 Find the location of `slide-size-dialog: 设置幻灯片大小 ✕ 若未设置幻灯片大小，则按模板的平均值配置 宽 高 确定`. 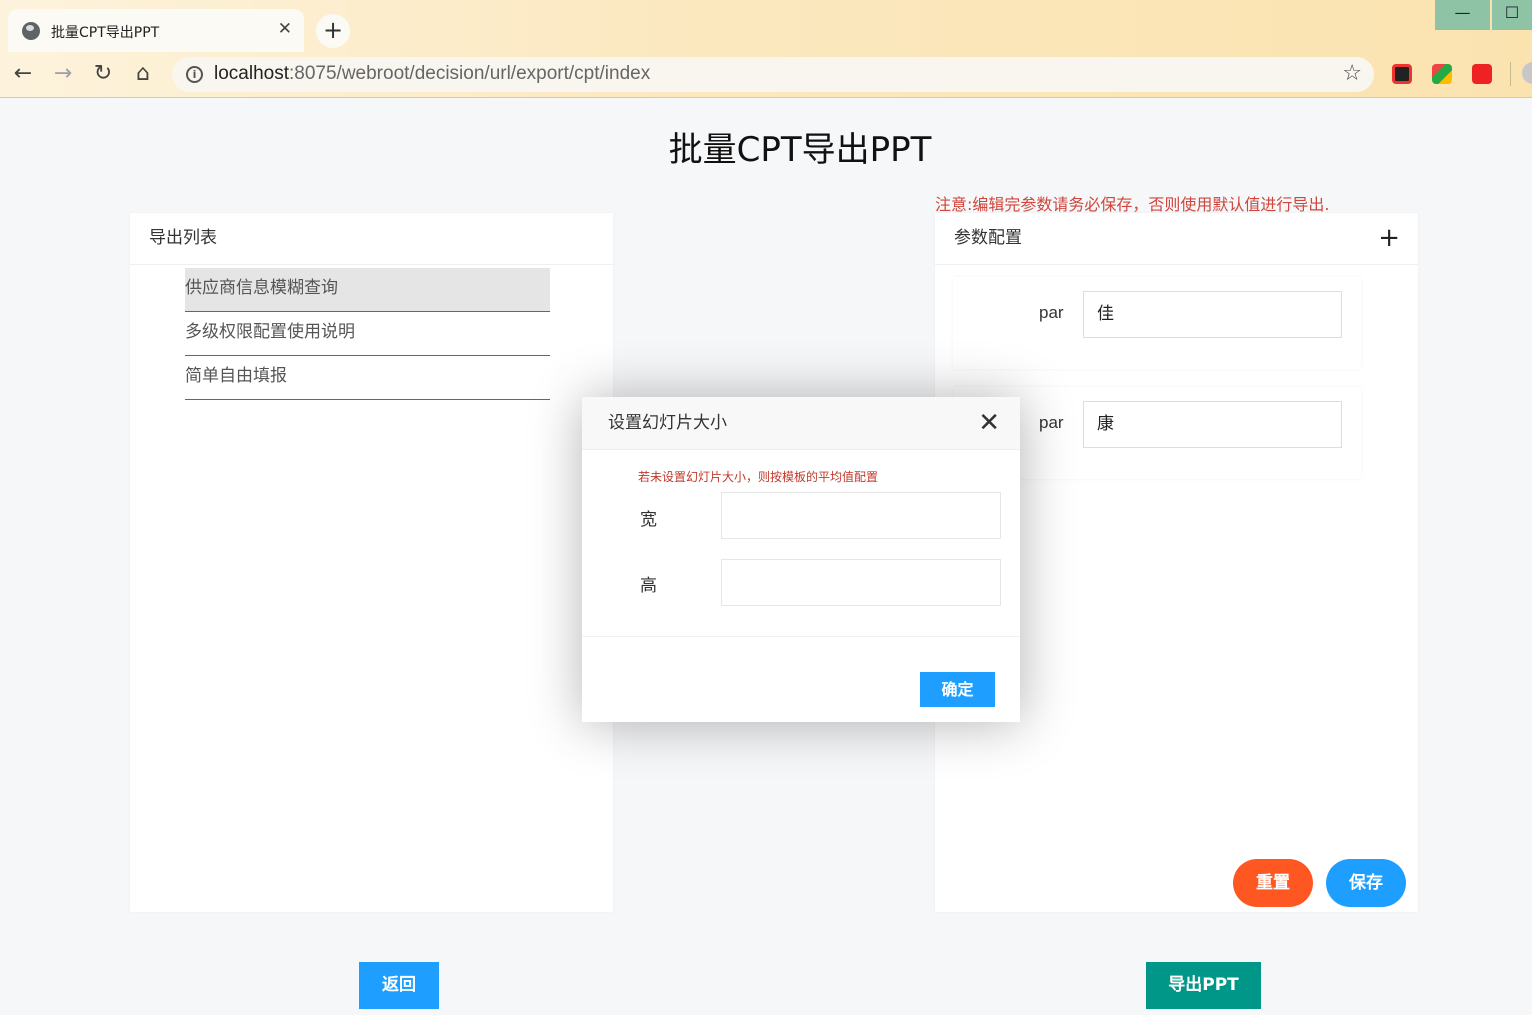

slide-size-dialog: 设置幻灯片大小 ✕ 若未设置幻灯片大小，则按模板的平均值配置 宽 高 确定 is located at coordinates (801, 559).